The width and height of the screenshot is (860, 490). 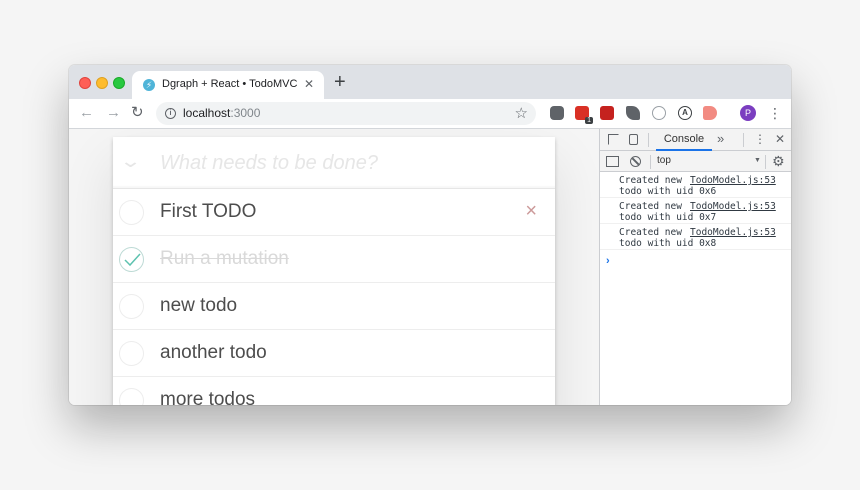 I want to click on extension-badge: 1, so click(x=589, y=120).